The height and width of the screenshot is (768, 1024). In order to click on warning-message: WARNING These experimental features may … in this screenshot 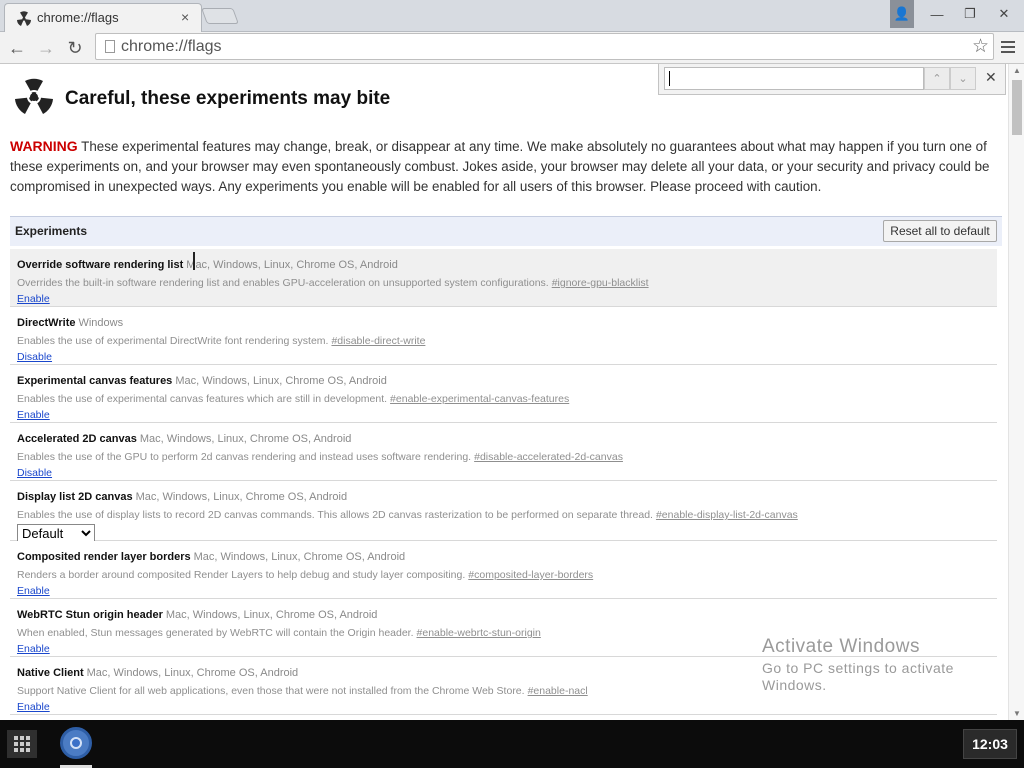, I will do `click(505, 166)`.